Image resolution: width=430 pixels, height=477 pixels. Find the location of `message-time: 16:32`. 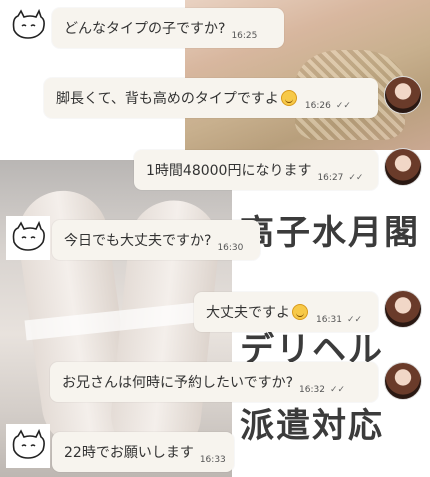

message-time: 16:32 is located at coordinates (312, 390).